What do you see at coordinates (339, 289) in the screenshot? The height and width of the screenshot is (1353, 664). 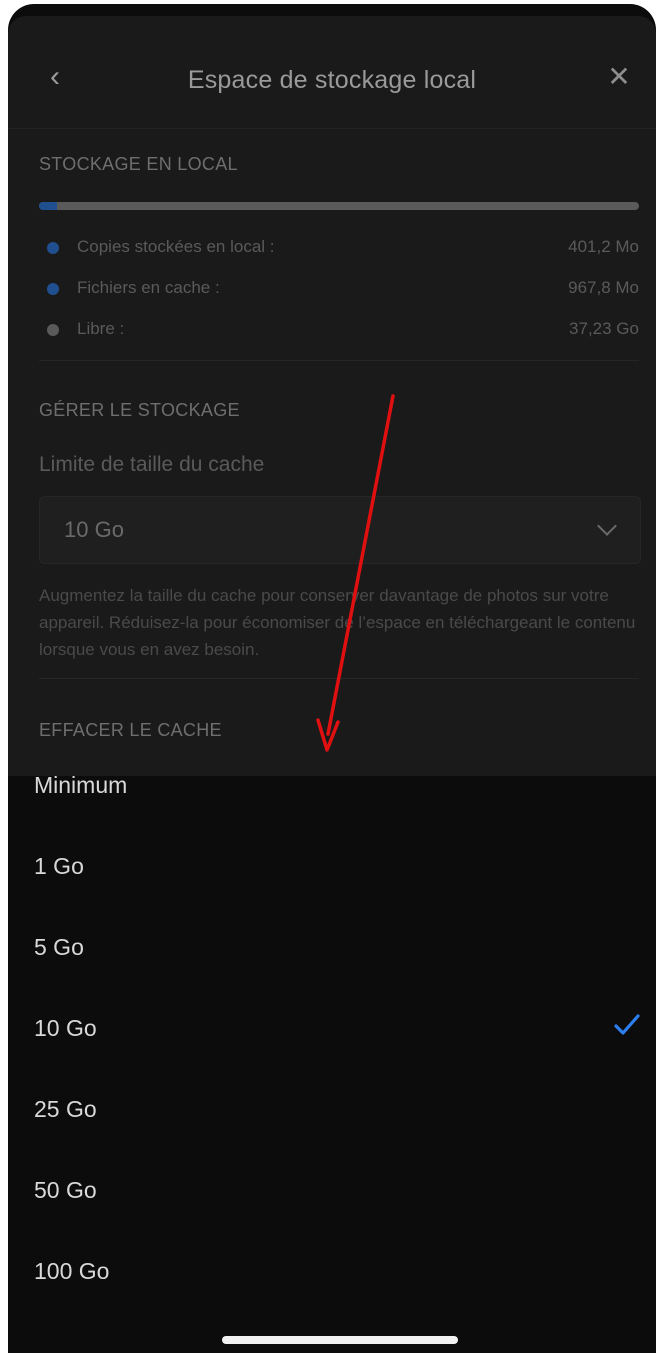 I see `legend-row-cache-files: Fichiers en cache : 967,8 Mo` at bounding box center [339, 289].